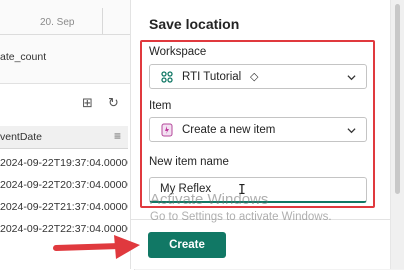 Image resolution: width=404 pixels, height=270 pixels. Describe the element at coordinates (194, 24) in the screenshot. I see `panel-title: Save location` at that location.